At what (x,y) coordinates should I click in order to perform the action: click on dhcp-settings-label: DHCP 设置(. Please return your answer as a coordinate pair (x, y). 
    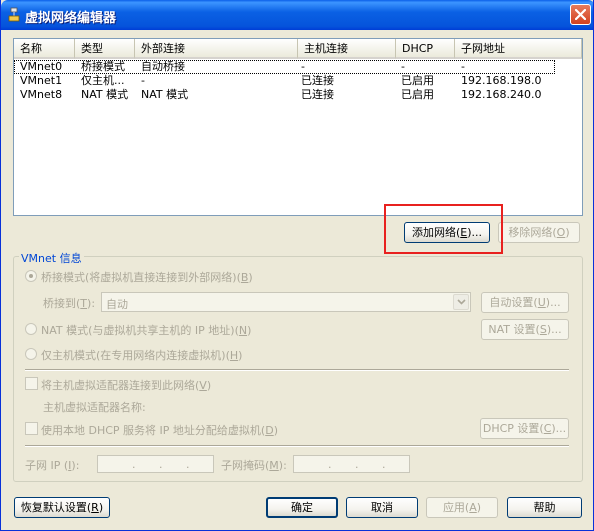
    Looking at the image, I should click on (513, 428).